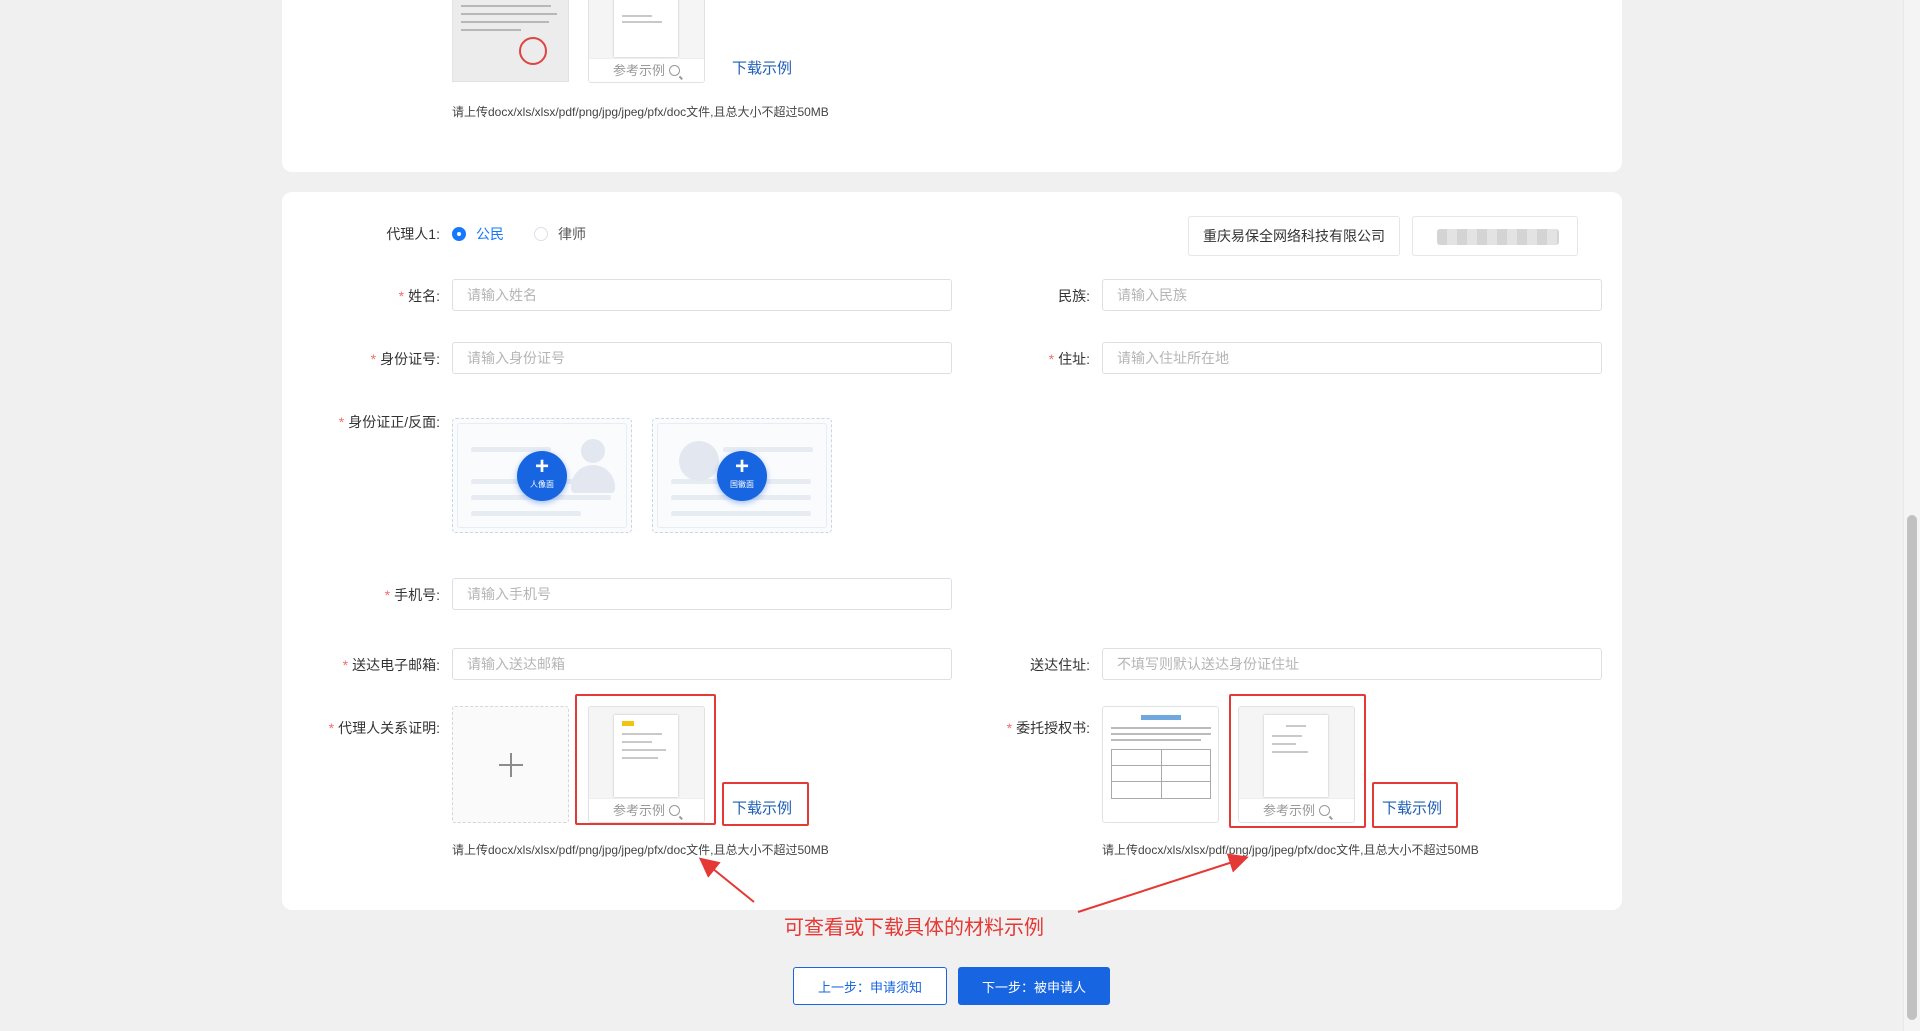  Describe the element at coordinates (1352, 664) in the screenshot. I see `delivery-address-input` at that location.